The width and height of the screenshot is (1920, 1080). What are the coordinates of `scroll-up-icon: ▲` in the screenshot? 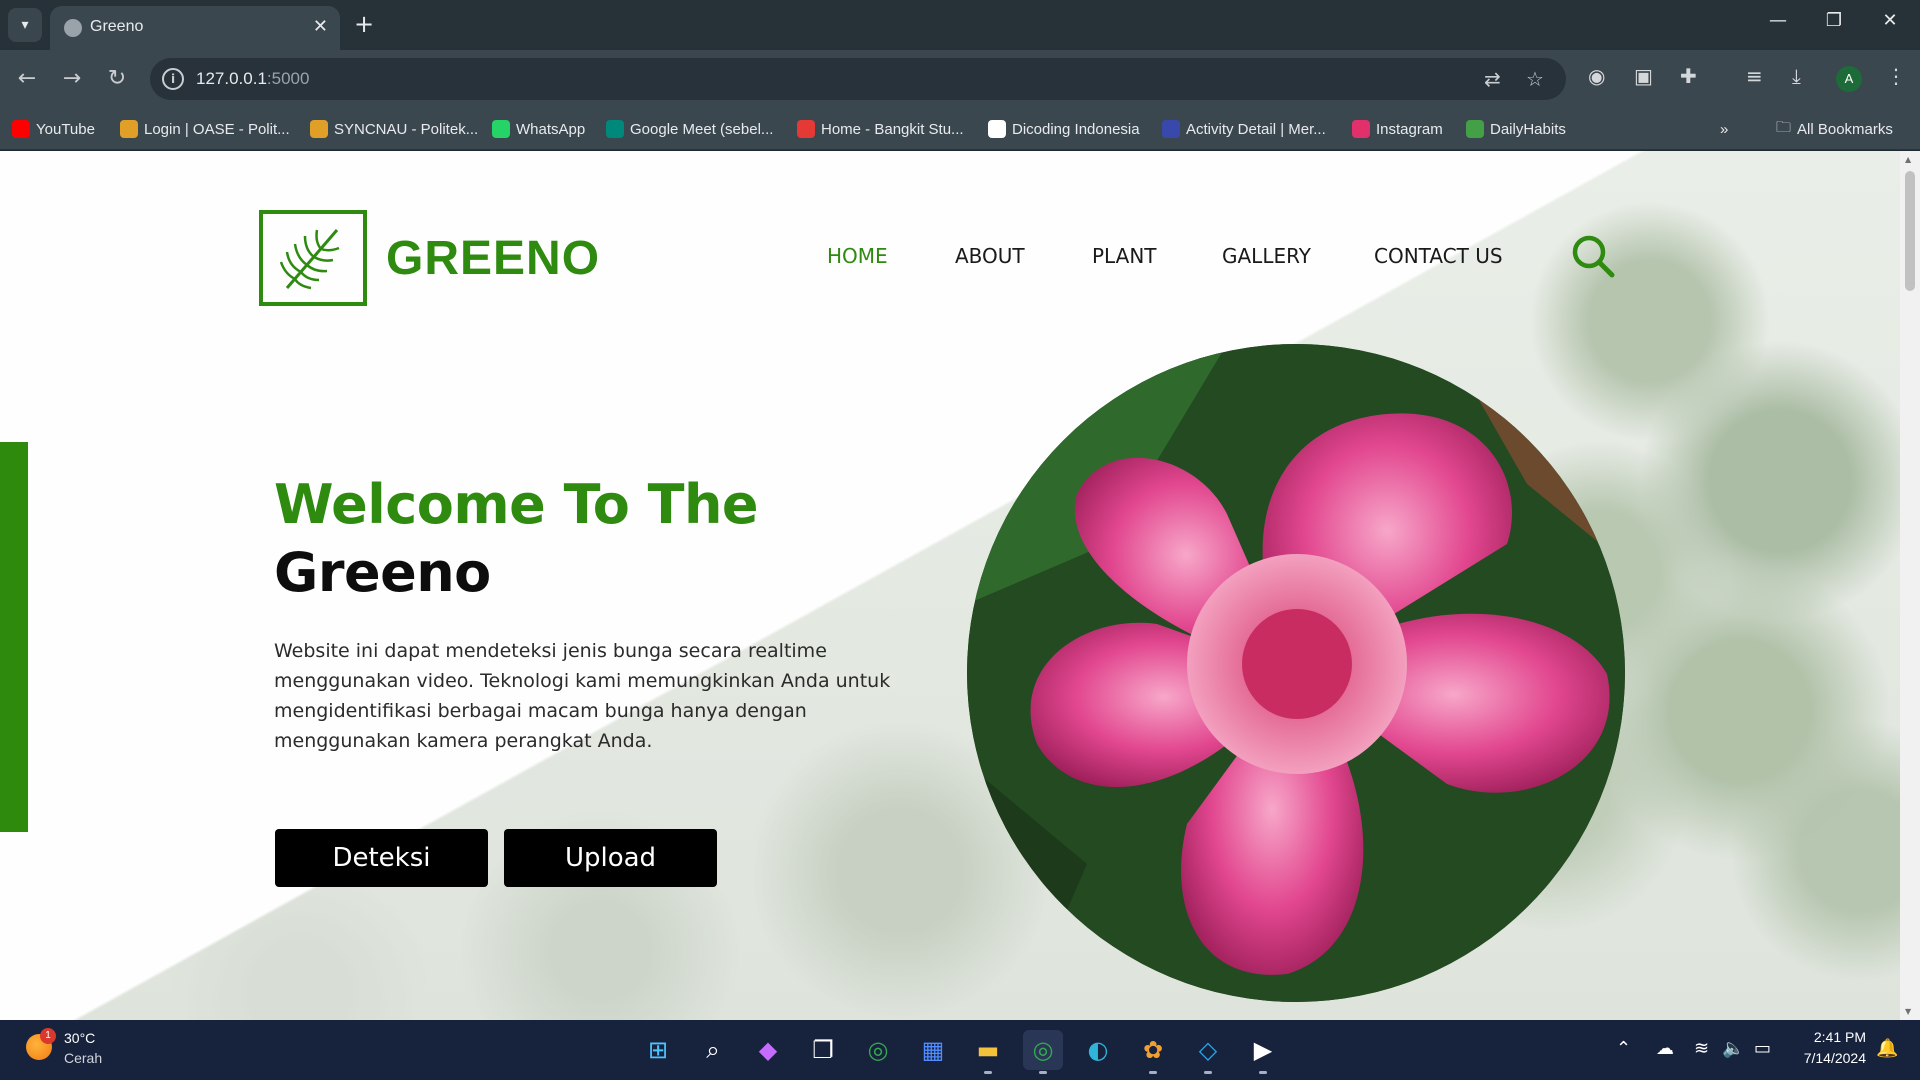 It's located at (1908, 159).